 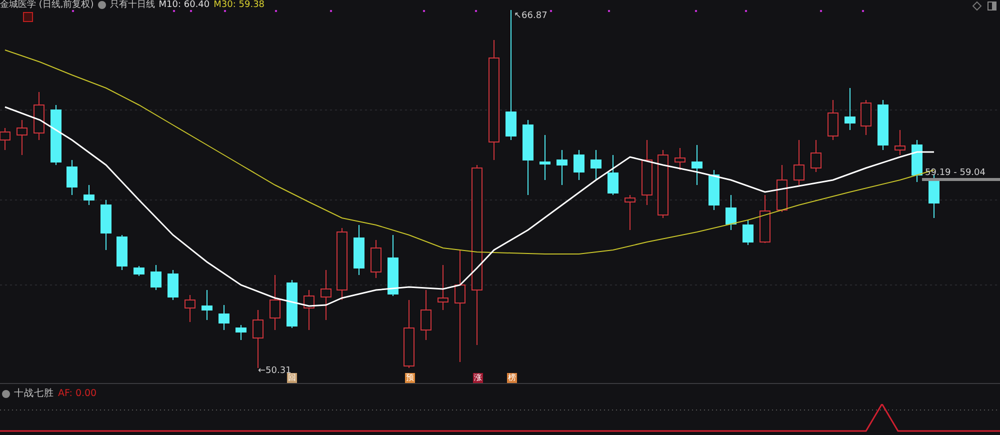 What do you see at coordinates (512, 378) in the screenshot?
I see `signal-marker: 榜` at bounding box center [512, 378].